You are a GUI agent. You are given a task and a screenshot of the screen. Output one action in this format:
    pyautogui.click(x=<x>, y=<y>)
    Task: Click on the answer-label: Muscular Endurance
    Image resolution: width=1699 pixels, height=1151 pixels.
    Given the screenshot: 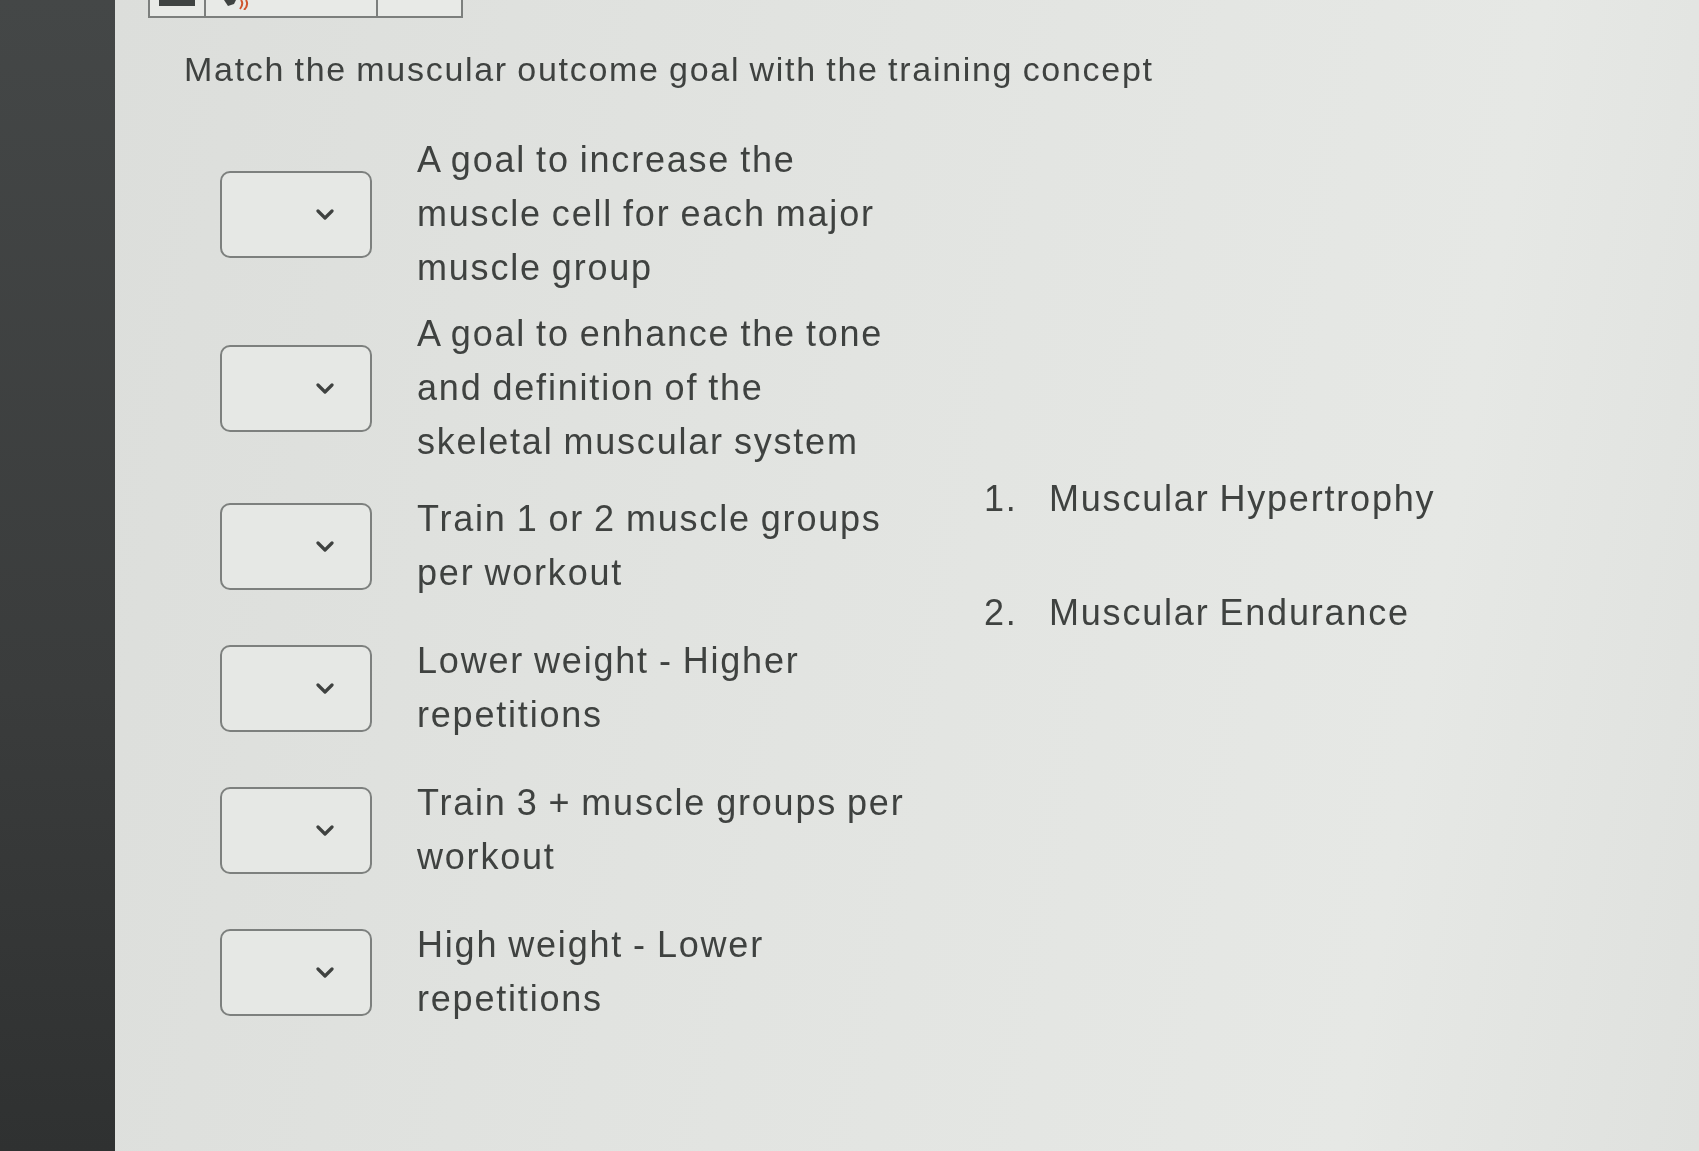 What is the action you would take?
    pyautogui.click(x=1230, y=613)
    